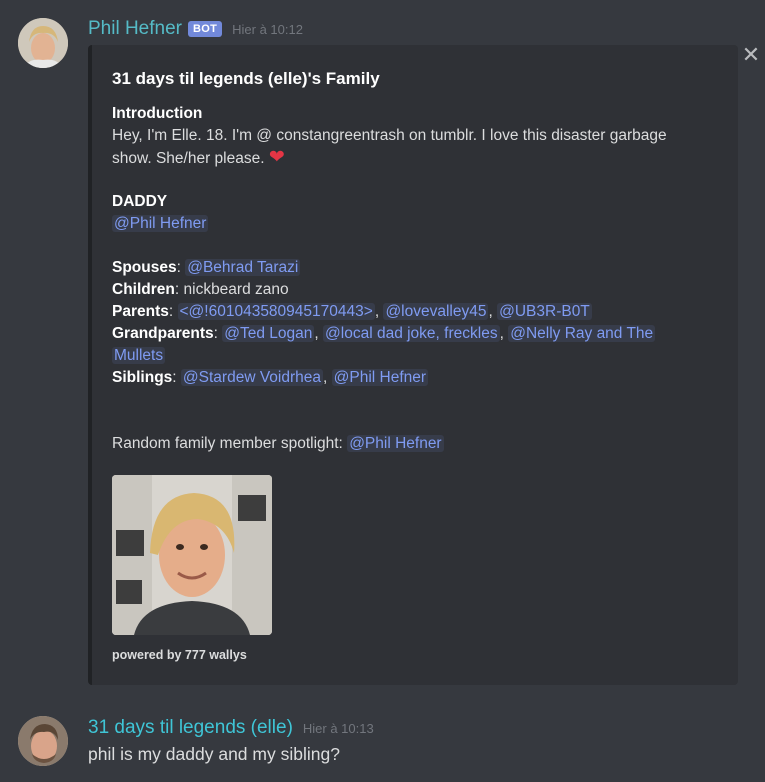 This screenshot has width=765, height=782. I want to click on siblings-label: Siblings, so click(142, 377).